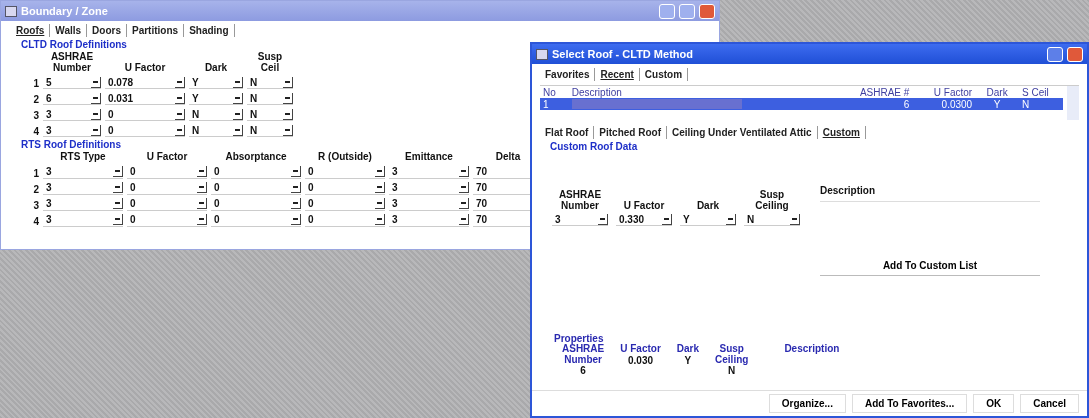 The height and width of the screenshot is (418, 1089). Describe the element at coordinates (72, 98) in the screenshot. I see `dropdown: 6` at that location.